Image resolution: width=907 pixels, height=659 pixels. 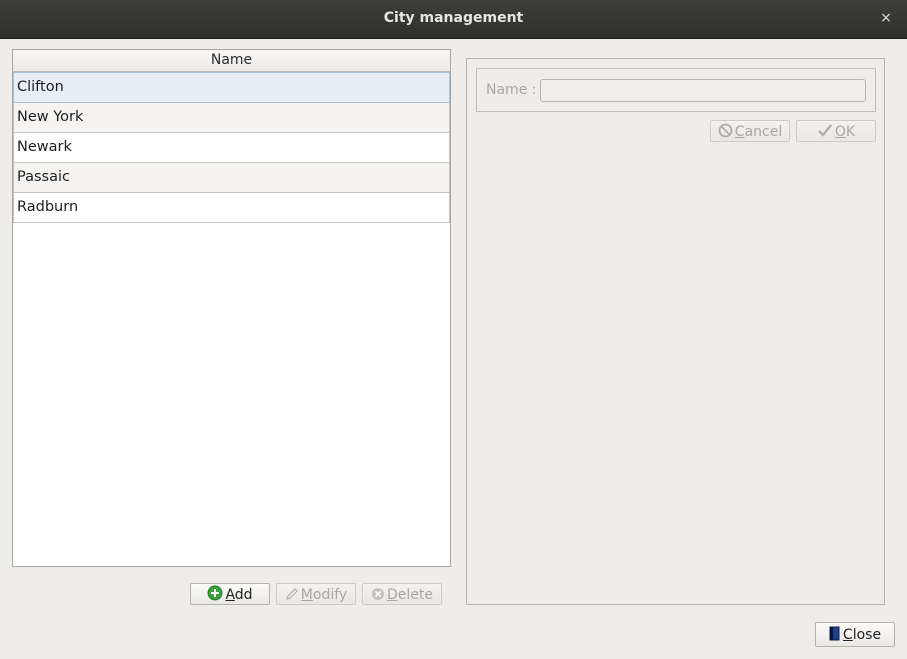 What do you see at coordinates (511, 90) in the screenshot?
I see `name-label: Name :` at bounding box center [511, 90].